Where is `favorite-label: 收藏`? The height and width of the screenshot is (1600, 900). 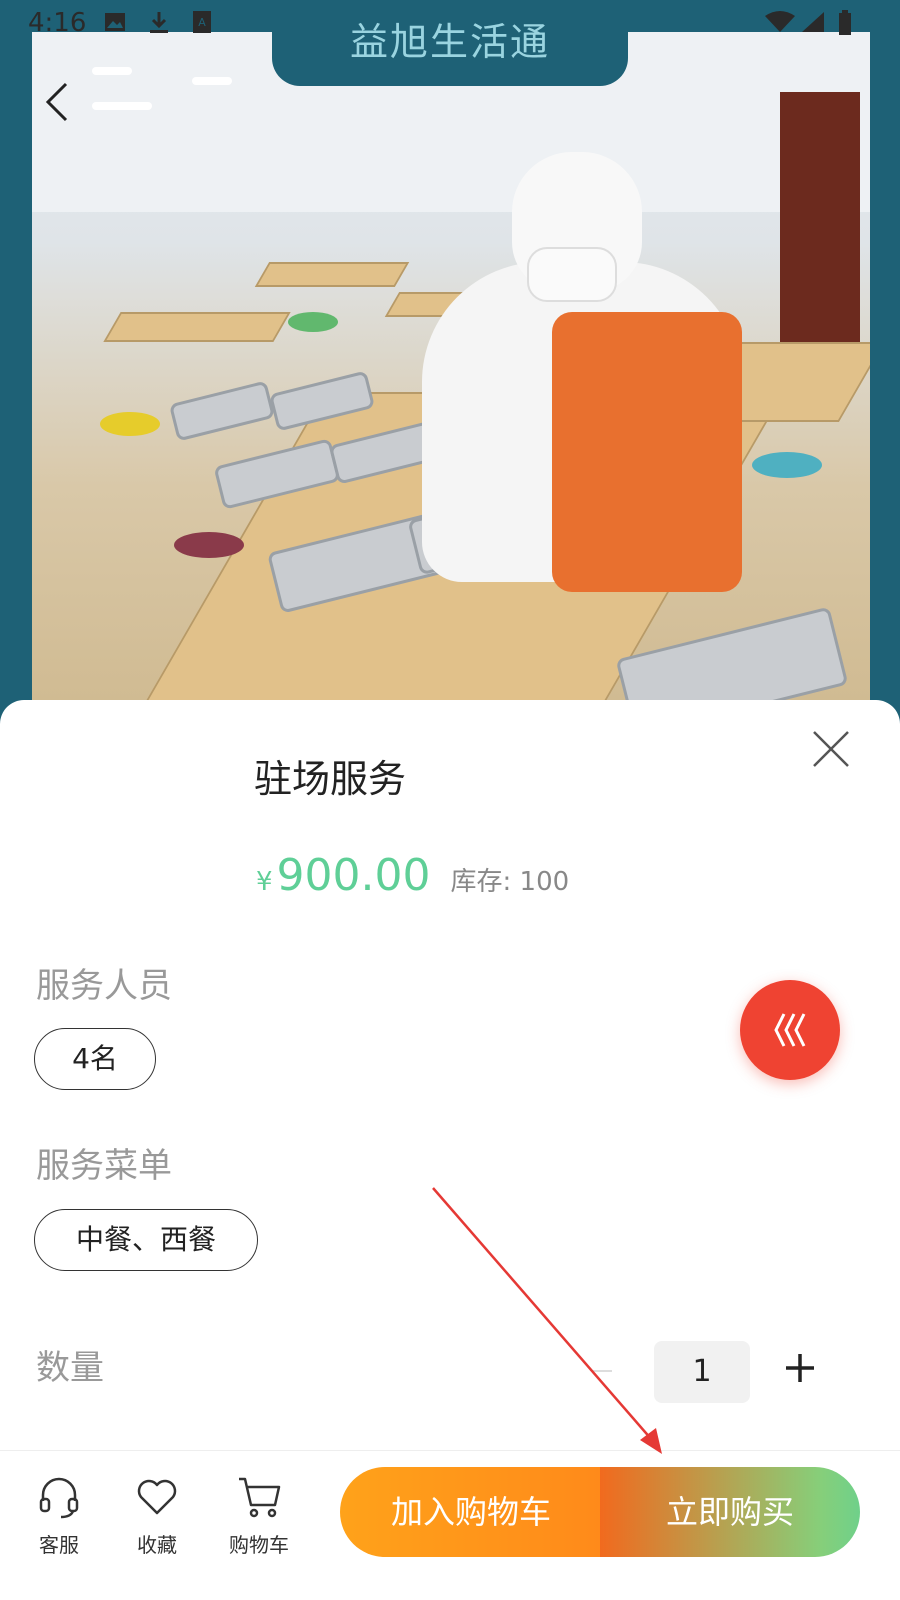
favorite-label: 收藏 is located at coordinates (157, 1545).